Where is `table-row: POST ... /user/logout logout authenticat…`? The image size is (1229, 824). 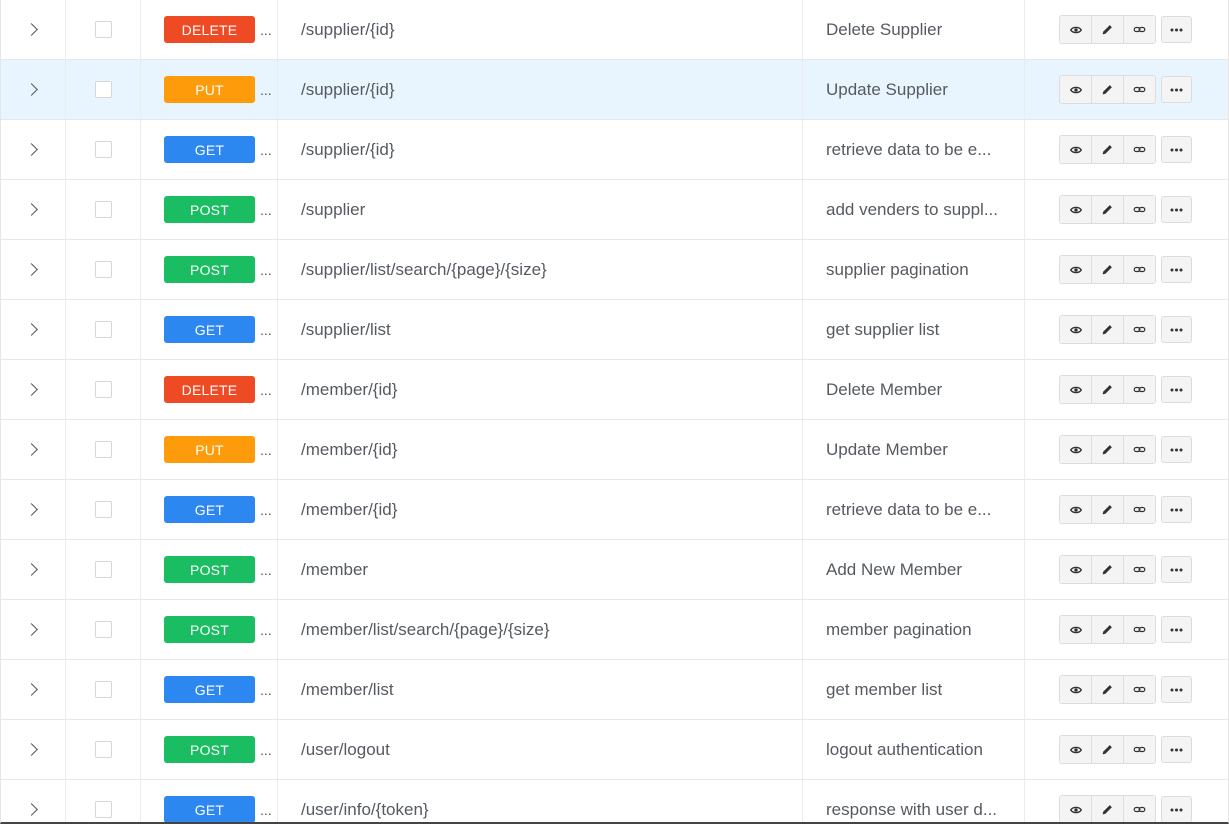 table-row: POST ... /user/logout logout authenticat… is located at coordinates (614, 750).